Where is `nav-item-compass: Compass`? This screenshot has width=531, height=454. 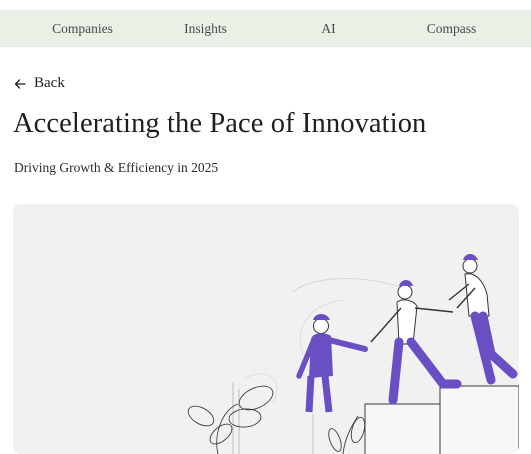
nav-item-compass: Compass is located at coordinates (451, 29).